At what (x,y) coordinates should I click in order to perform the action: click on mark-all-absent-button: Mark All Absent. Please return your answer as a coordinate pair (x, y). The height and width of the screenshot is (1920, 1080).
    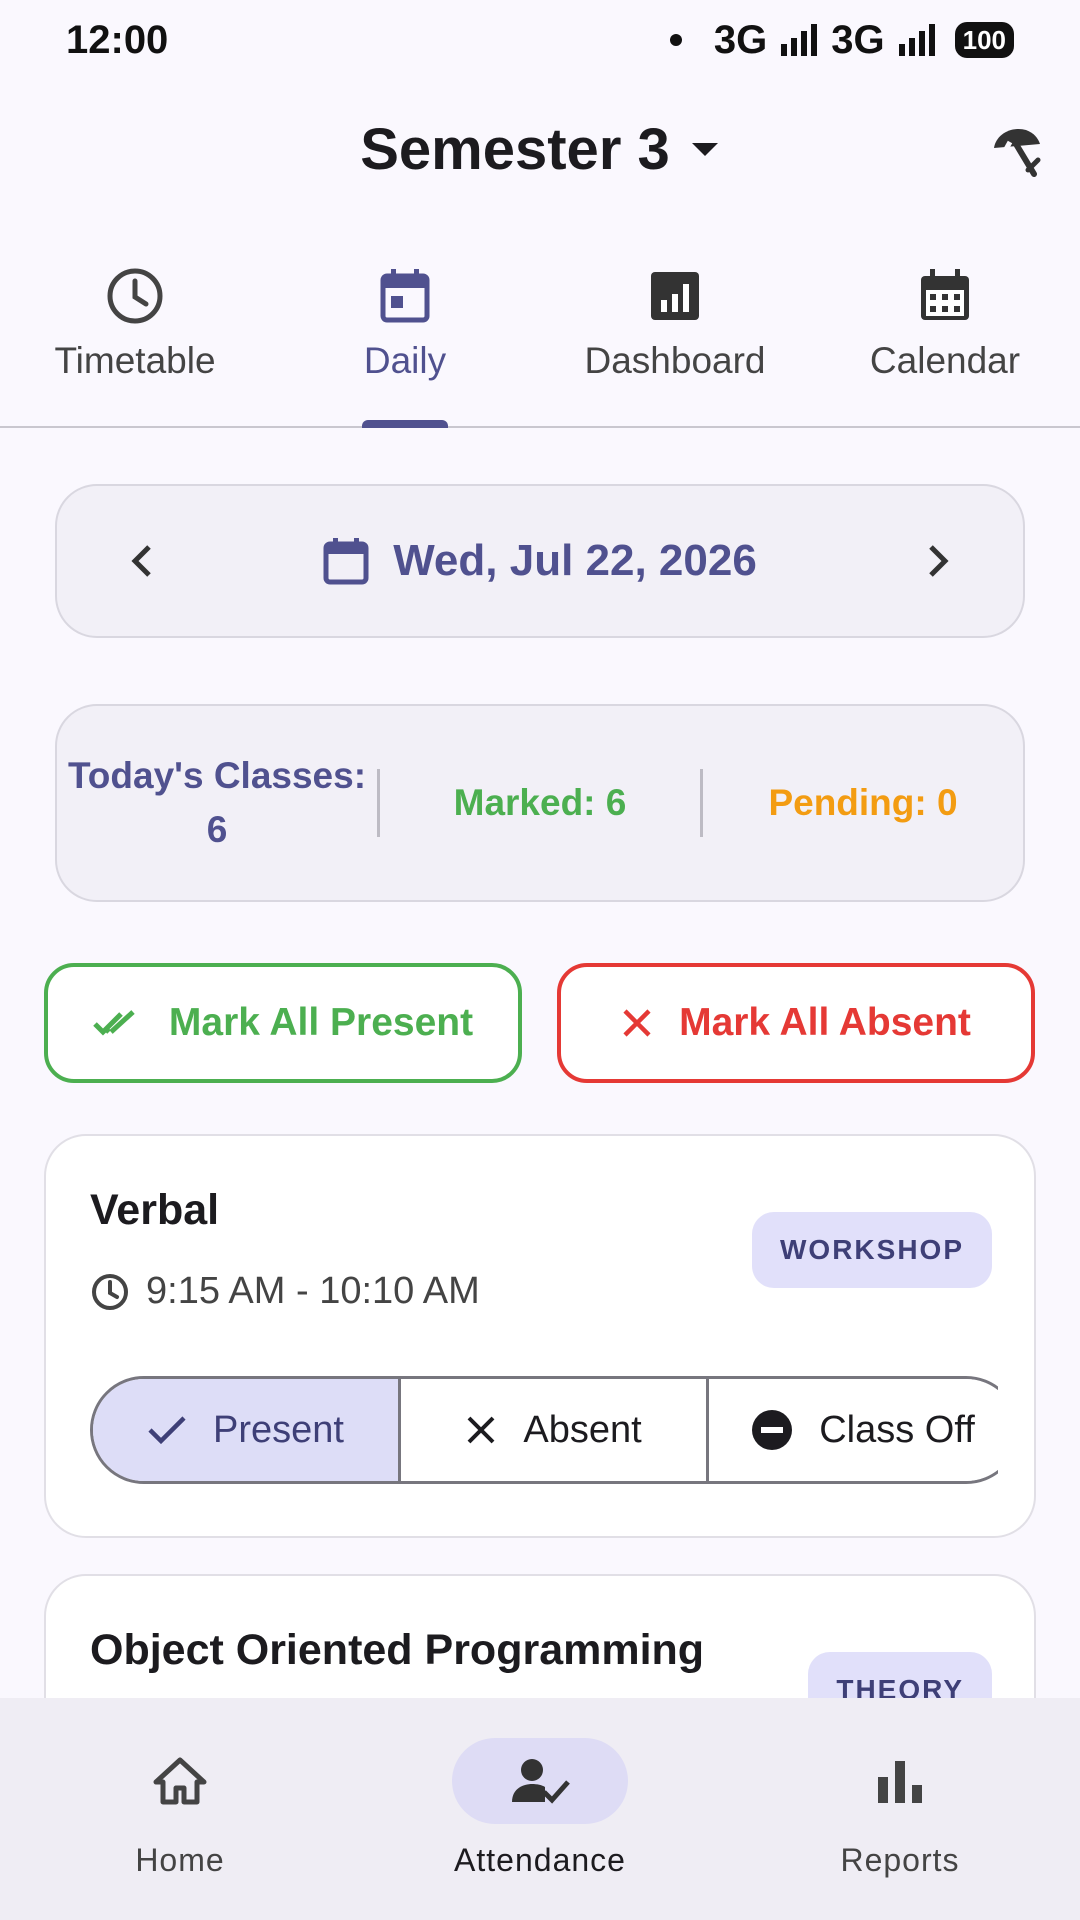
    Looking at the image, I should click on (796, 1023).